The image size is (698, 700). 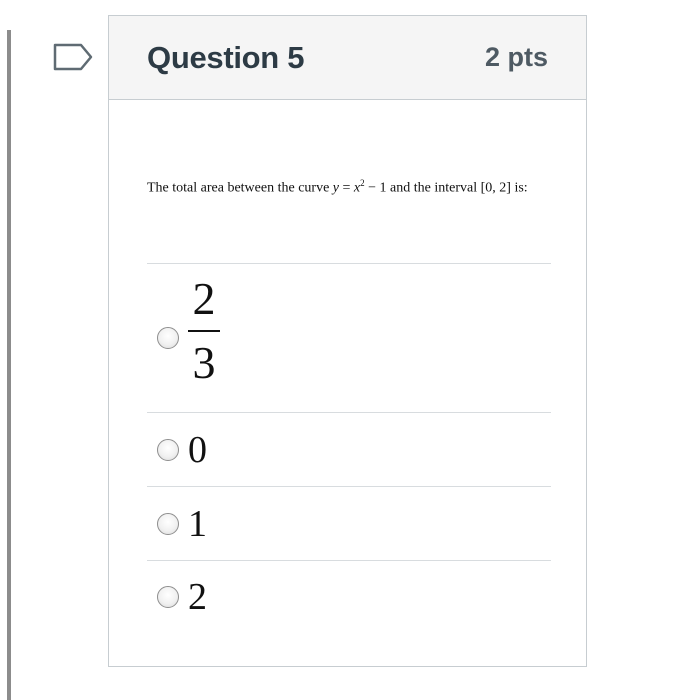 I want to click on question-title: Question 5, so click(x=226, y=57).